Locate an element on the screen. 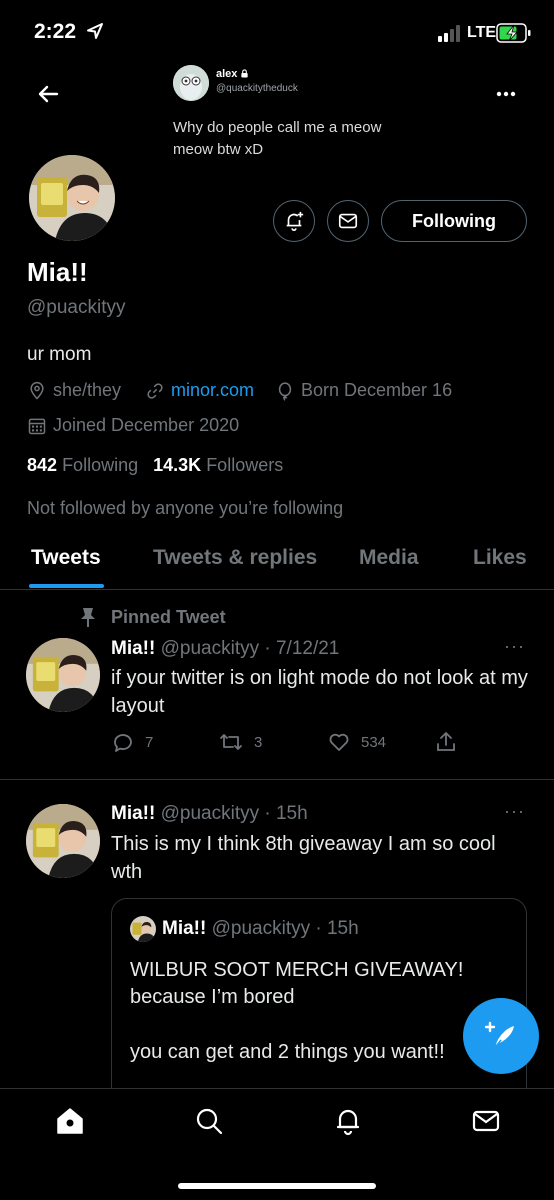  following-button: Following is located at coordinates (454, 221).